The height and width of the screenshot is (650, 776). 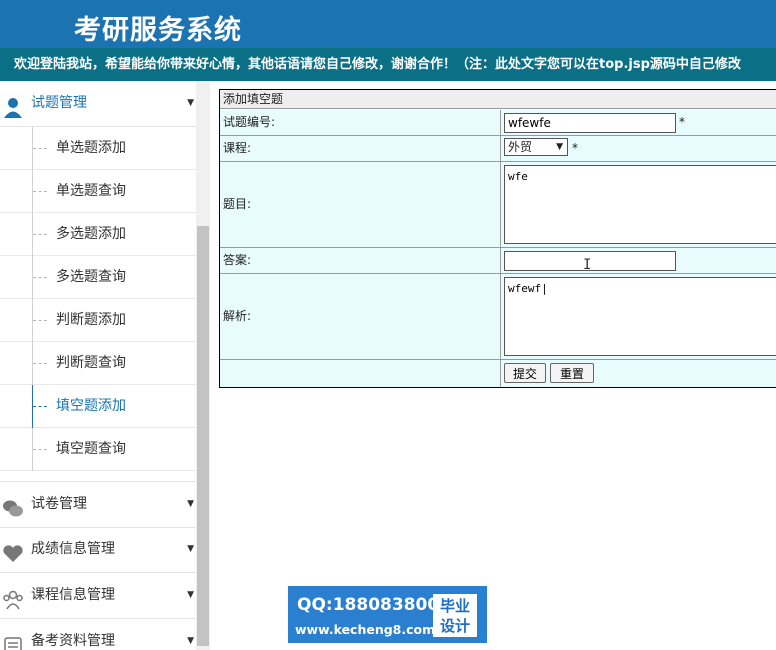 I want to click on sidebar-item-fill-blank-query: 填空题查询, so click(x=98, y=449).